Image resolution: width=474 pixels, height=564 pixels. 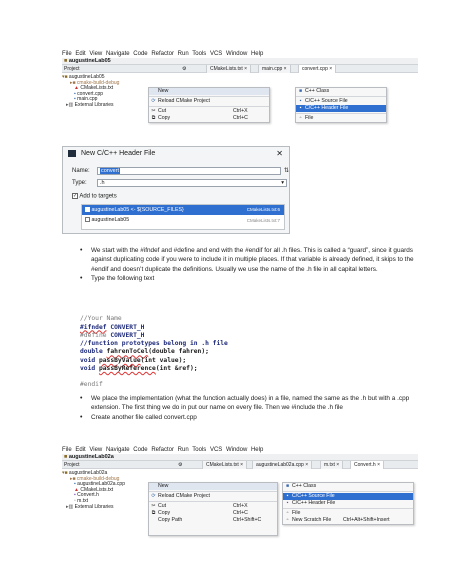 I want to click on menu-item-label: C/C++ Source File, so click(x=326, y=101).